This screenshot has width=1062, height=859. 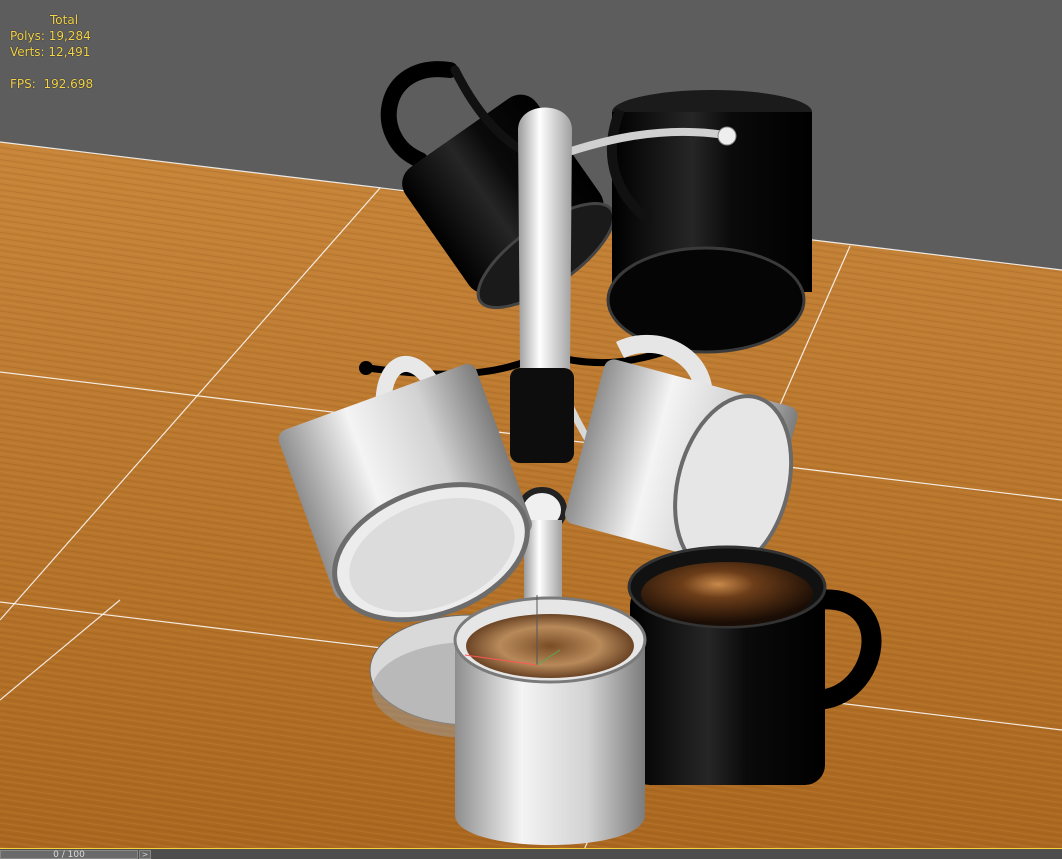 What do you see at coordinates (727, 136) in the screenshot?
I see `arm-knob-top-right` at bounding box center [727, 136].